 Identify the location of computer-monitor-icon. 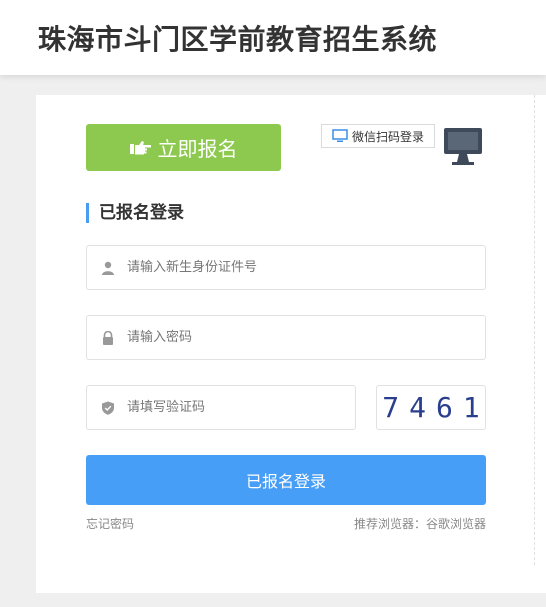
(463, 146).